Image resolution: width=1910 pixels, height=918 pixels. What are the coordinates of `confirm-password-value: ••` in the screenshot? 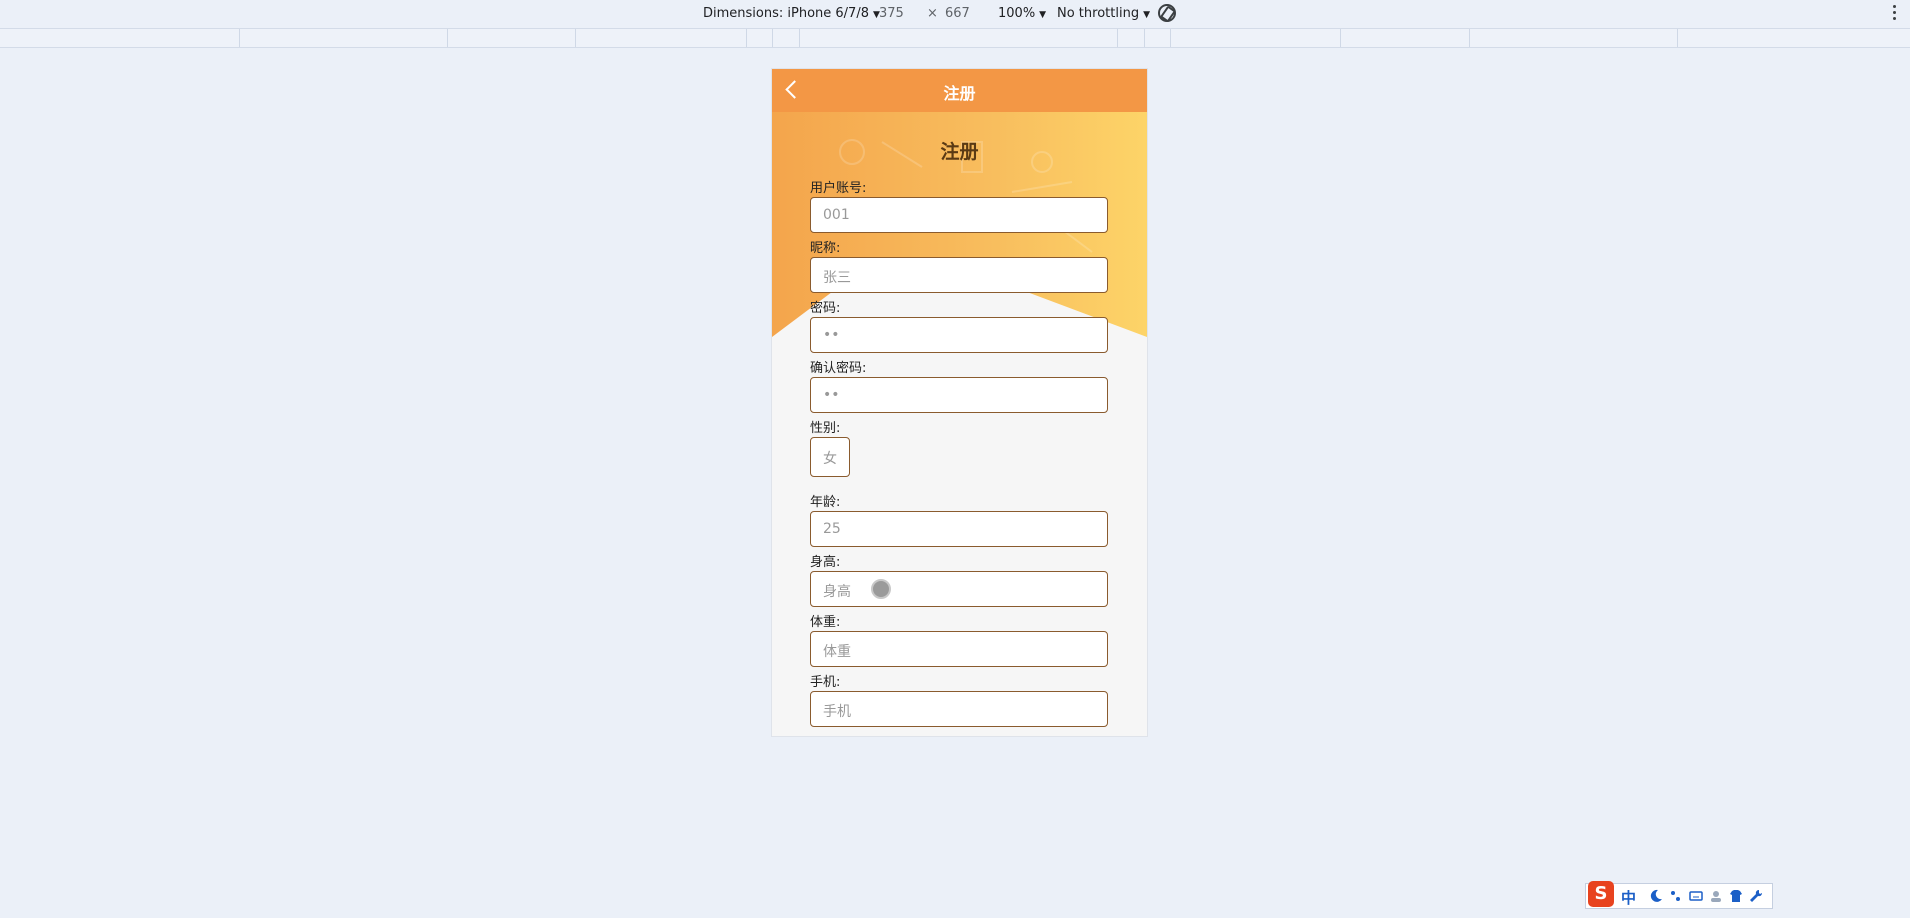 It's located at (831, 395).